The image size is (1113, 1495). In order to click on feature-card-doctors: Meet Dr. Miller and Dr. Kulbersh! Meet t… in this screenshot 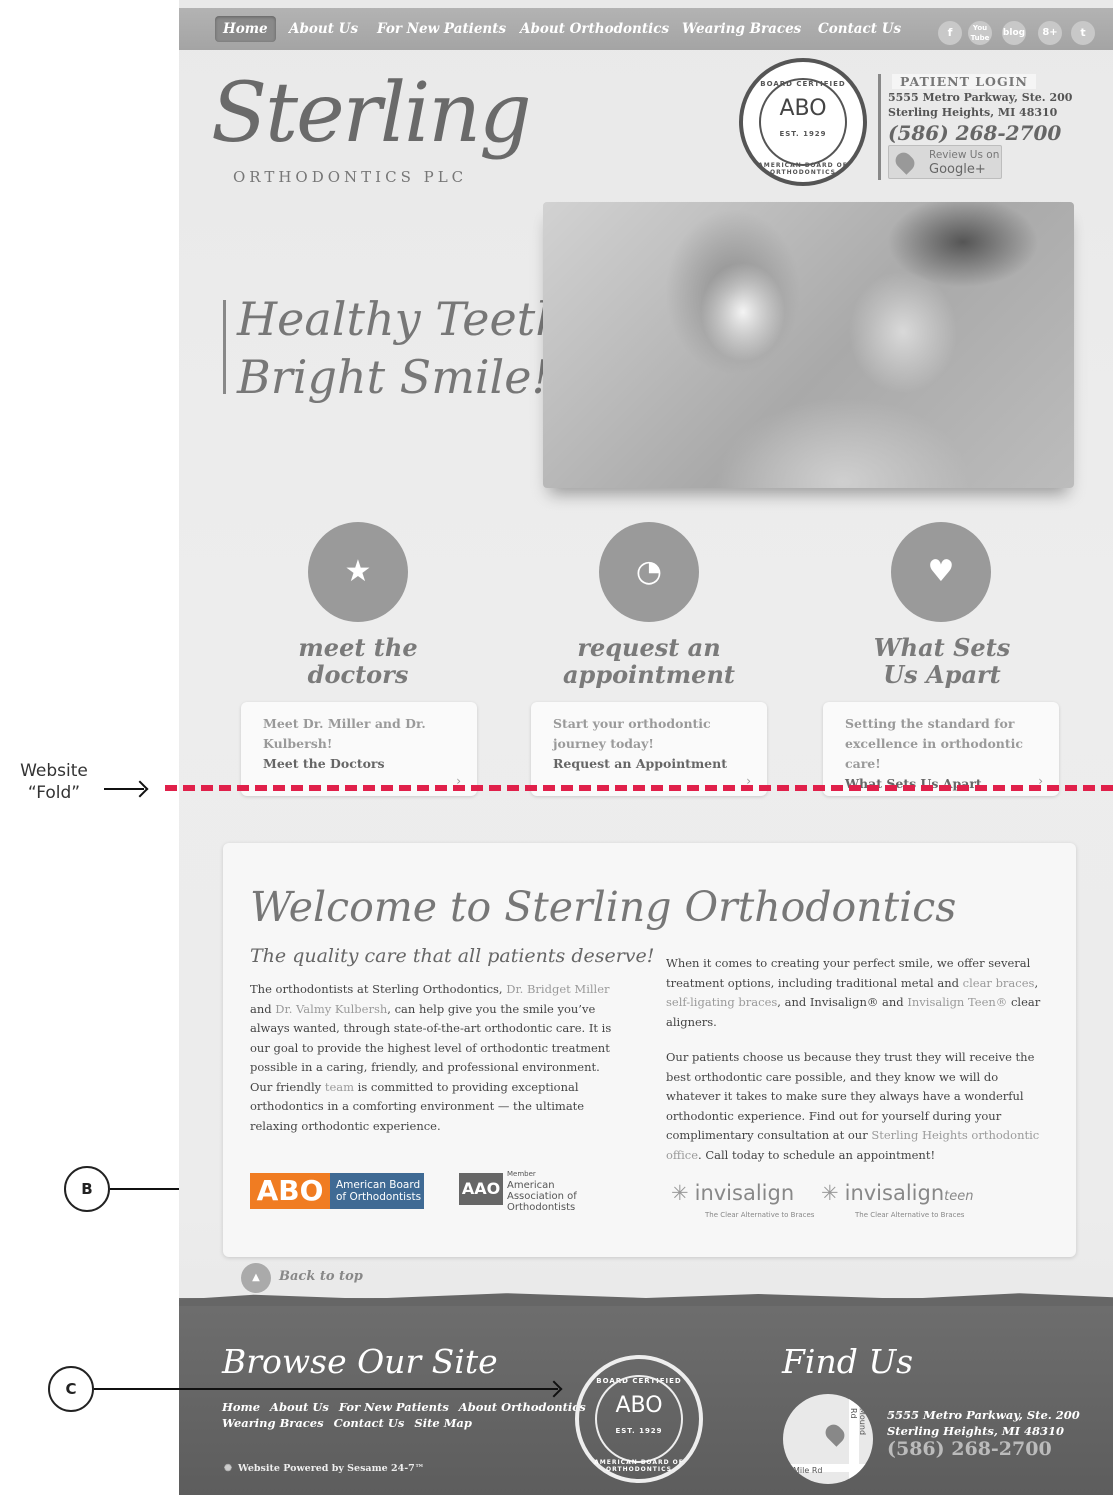, I will do `click(359, 749)`.